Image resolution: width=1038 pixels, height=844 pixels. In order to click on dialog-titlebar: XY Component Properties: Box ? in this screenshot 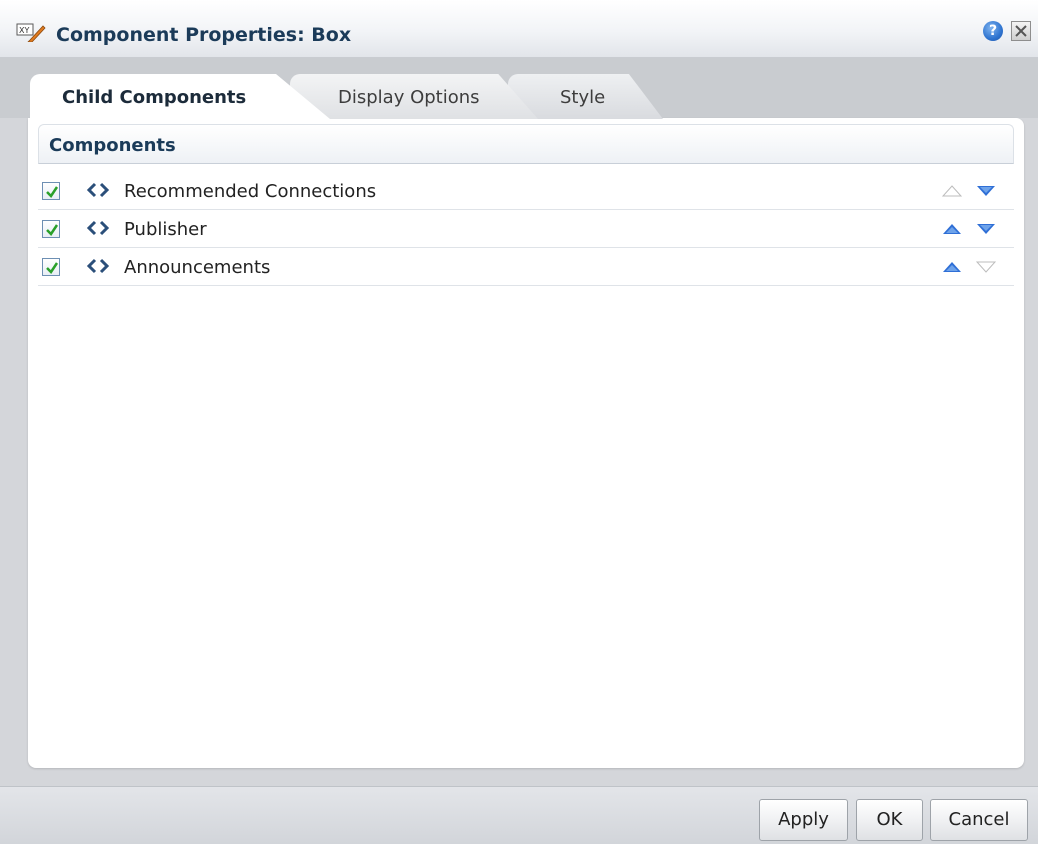, I will do `click(519, 29)`.